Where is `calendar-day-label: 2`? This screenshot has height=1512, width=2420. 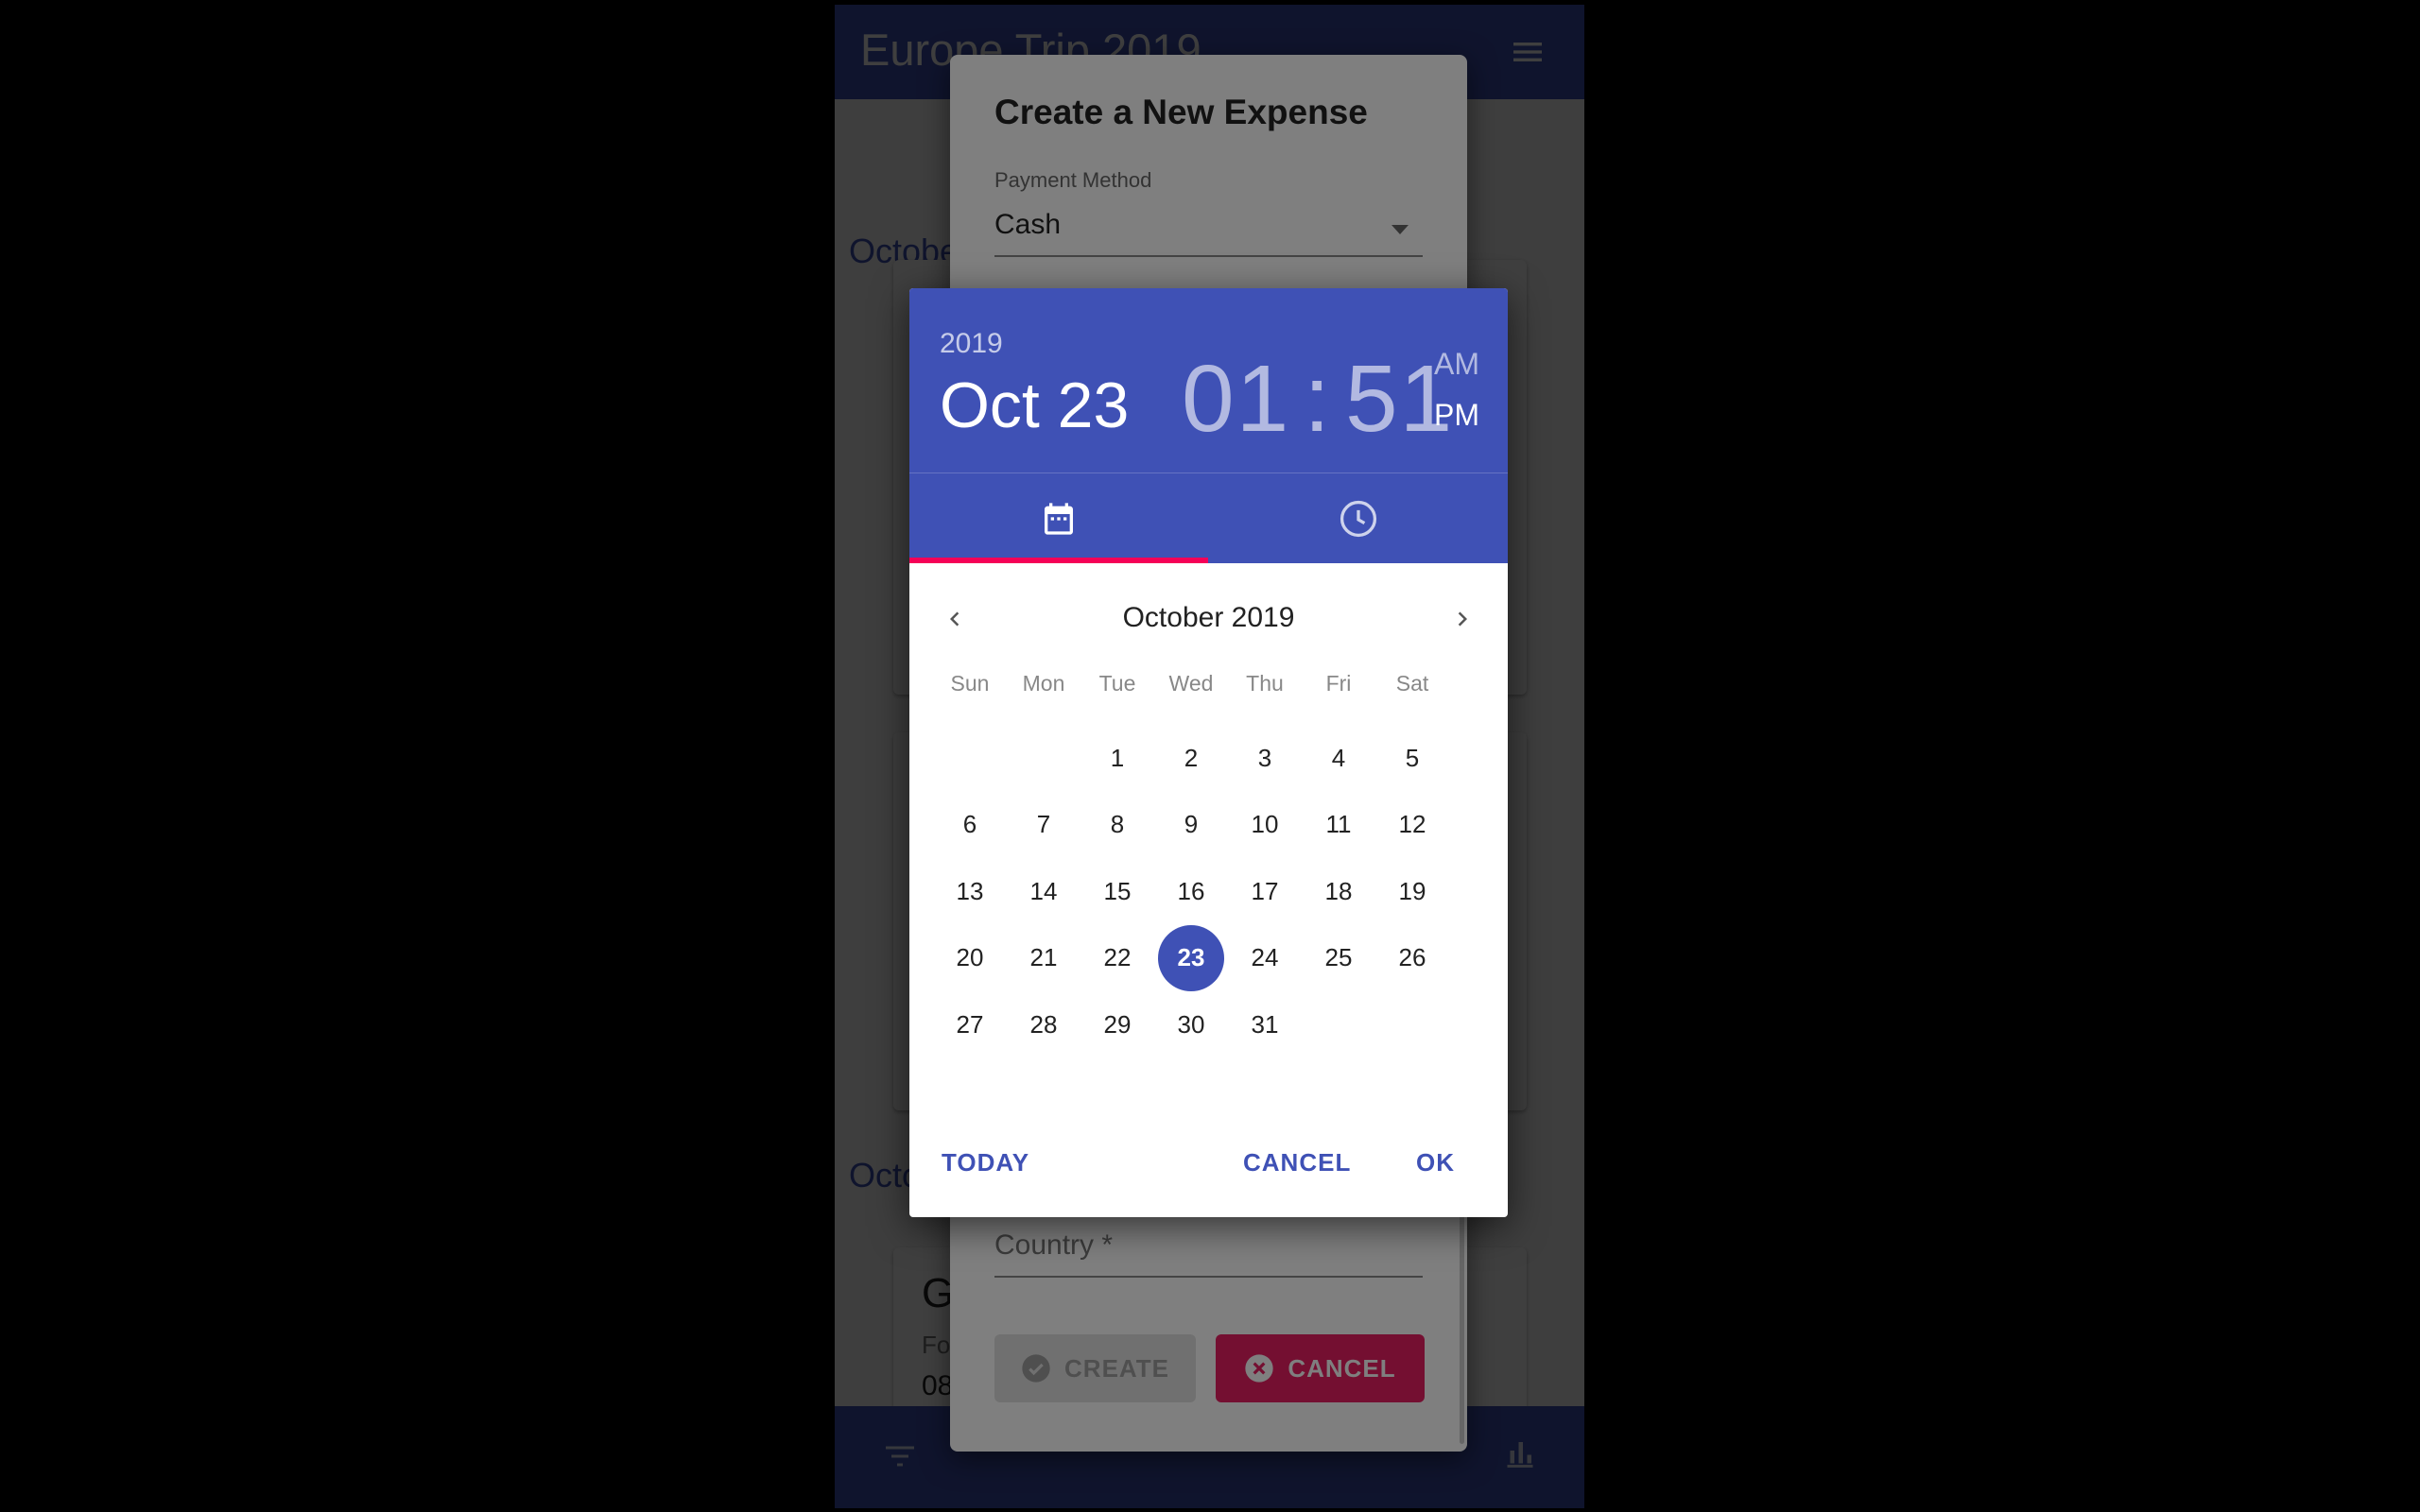
calendar-day-label: 2 is located at coordinates (1191, 757).